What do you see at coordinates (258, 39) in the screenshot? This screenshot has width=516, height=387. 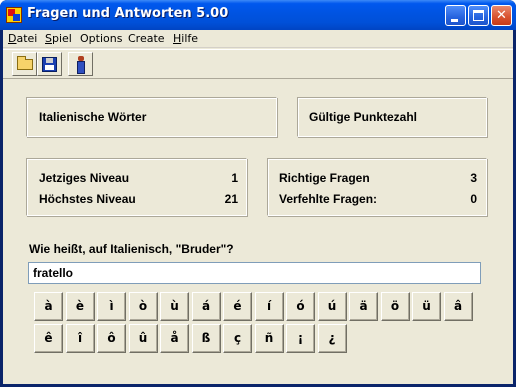 I see `menu-bar: Datei Spiel Options Create Hilfe` at bounding box center [258, 39].